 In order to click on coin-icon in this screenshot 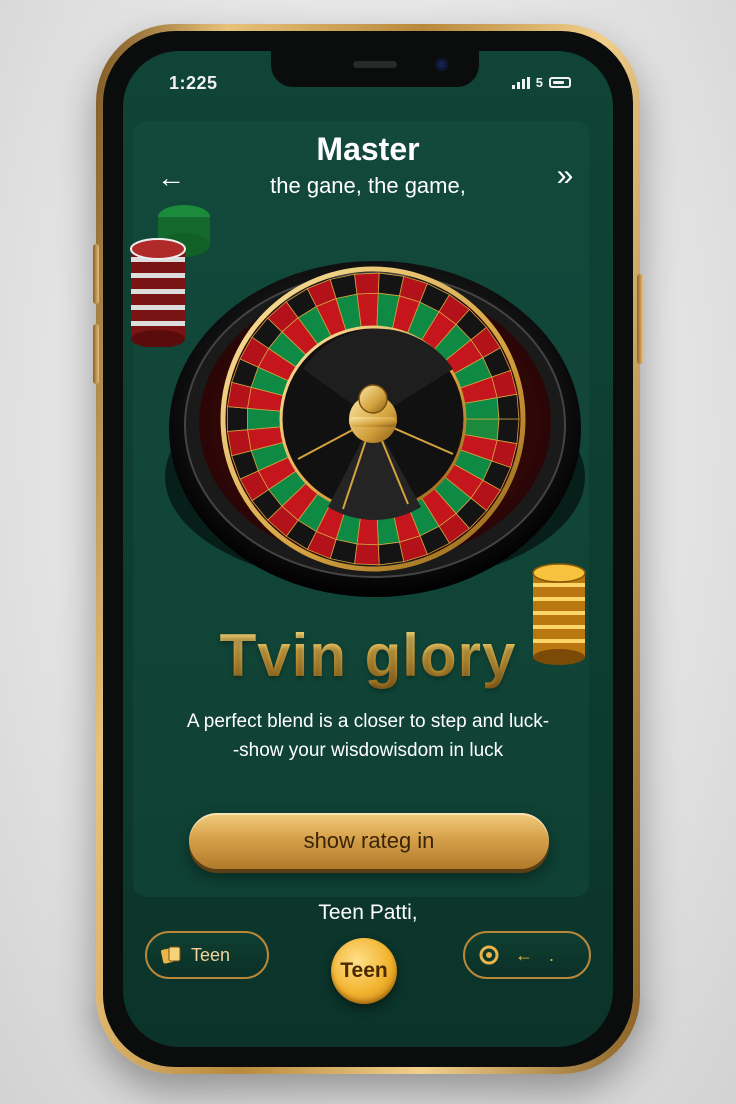, I will do `click(489, 955)`.